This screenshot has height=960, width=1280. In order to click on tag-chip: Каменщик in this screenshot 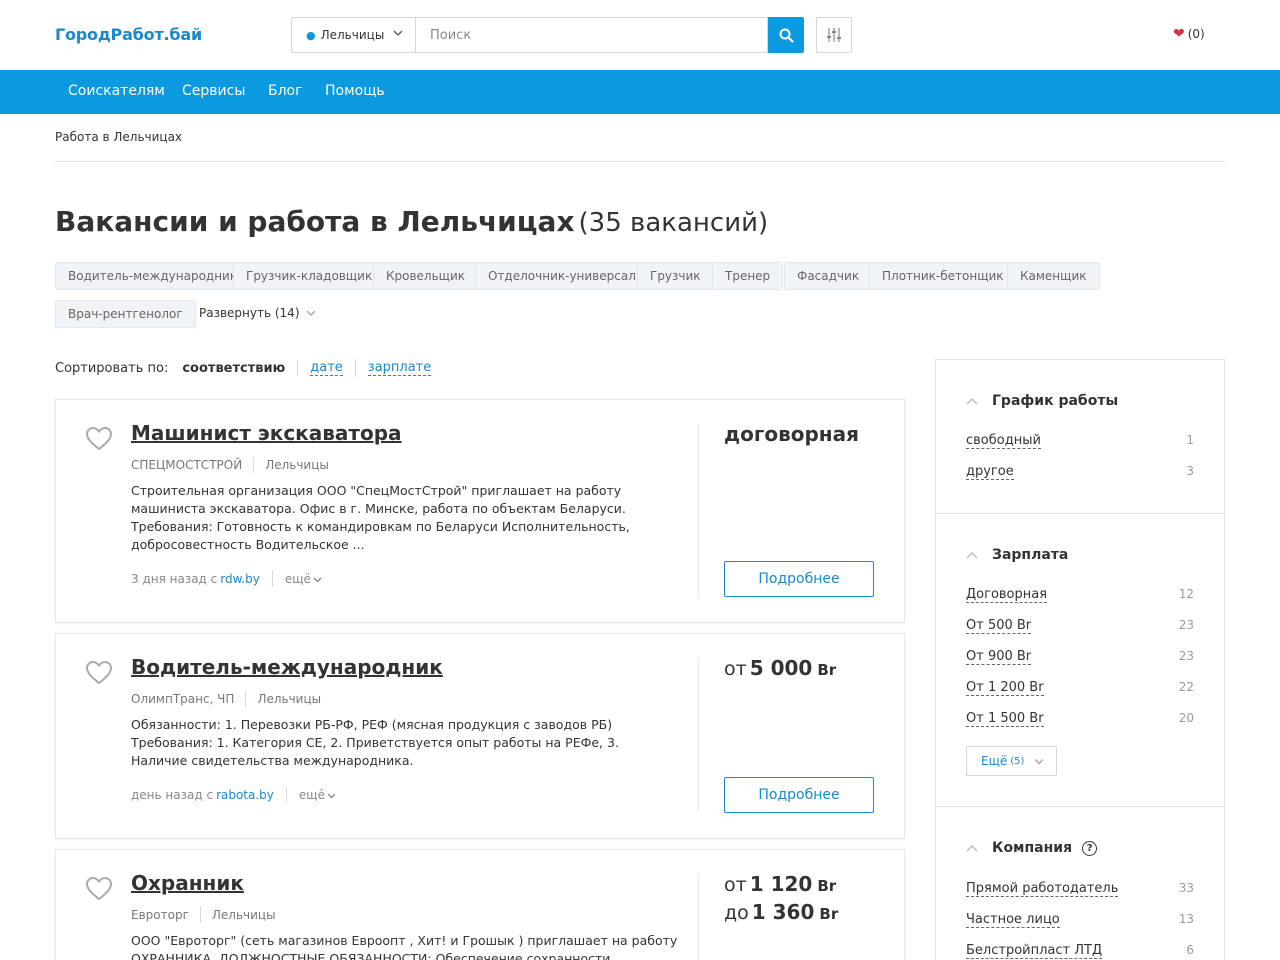, I will do `click(1053, 276)`.